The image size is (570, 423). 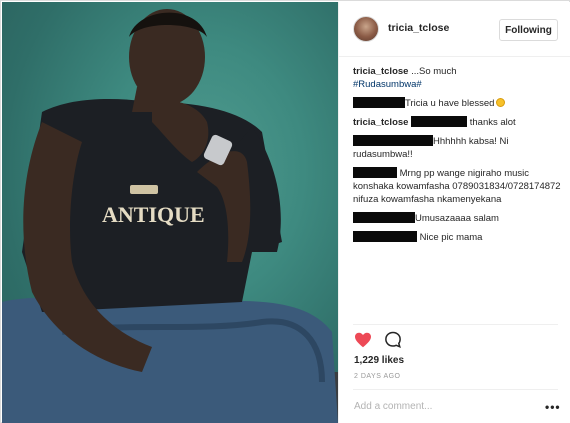 What do you see at coordinates (366, 29) in the screenshot?
I see `avatar` at bounding box center [366, 29].